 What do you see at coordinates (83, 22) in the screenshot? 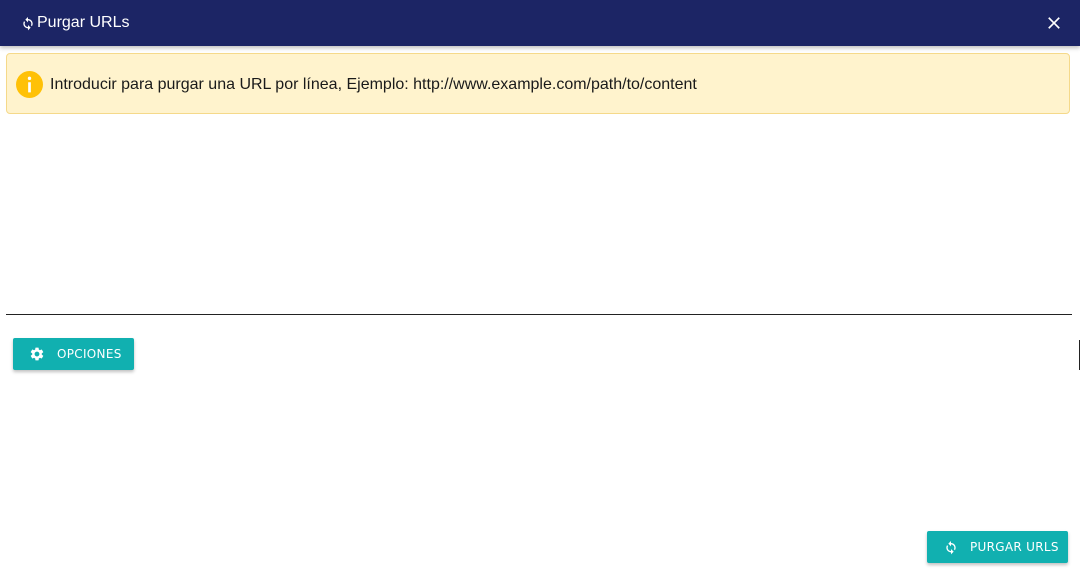
I see `dialog-title: Purgar URLs` at bounding box center [83, 22].